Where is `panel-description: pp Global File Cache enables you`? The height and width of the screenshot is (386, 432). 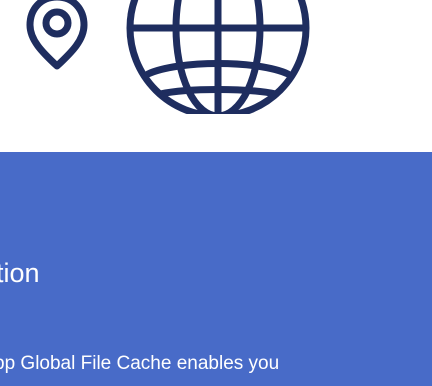
panel-description: pp Global File Cache enables you is located at coordinates (140, 363).